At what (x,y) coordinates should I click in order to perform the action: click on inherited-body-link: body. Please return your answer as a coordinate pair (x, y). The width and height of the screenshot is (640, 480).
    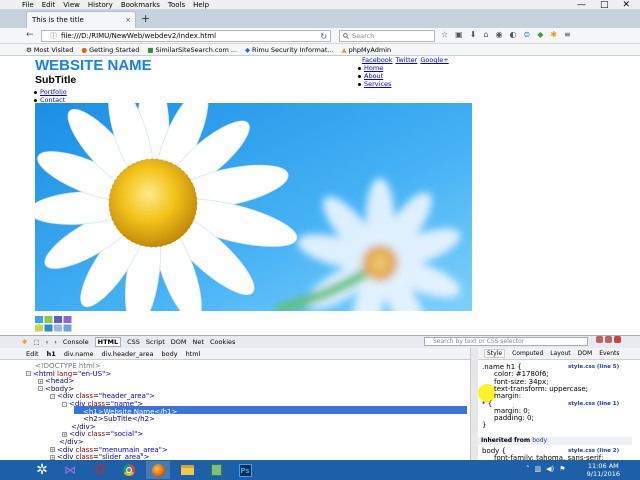
    Looking at the image, I should click on (539, 440).